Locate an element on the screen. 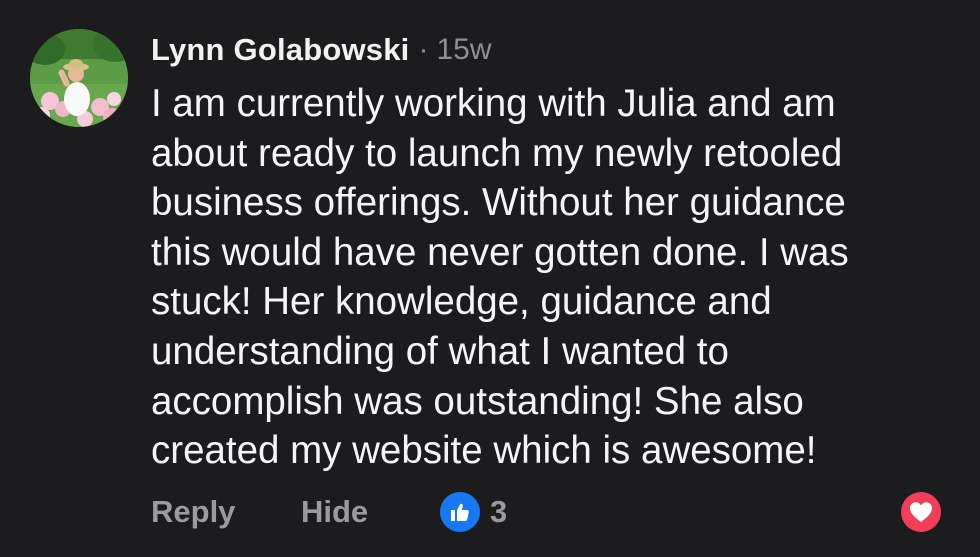 This screenshot has width=980, height=557. reply-button: Reply is located at coordinates (193, 512).